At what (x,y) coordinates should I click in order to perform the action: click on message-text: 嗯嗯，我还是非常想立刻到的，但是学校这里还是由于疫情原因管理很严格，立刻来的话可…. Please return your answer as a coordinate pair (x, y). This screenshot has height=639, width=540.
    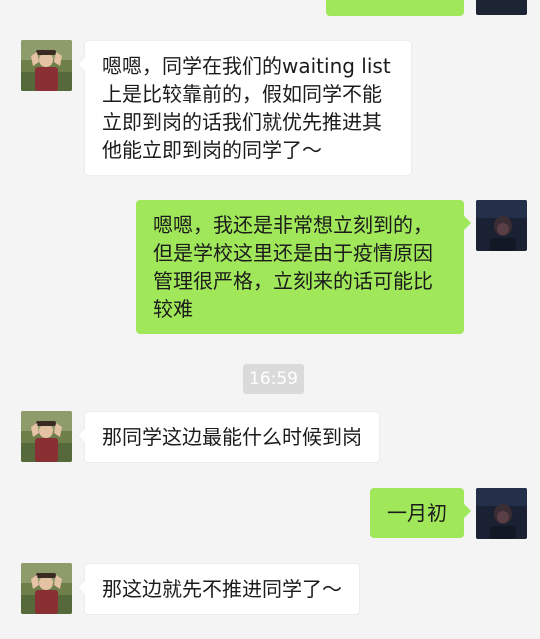
    Looking at the image, I should click on (293, 267).